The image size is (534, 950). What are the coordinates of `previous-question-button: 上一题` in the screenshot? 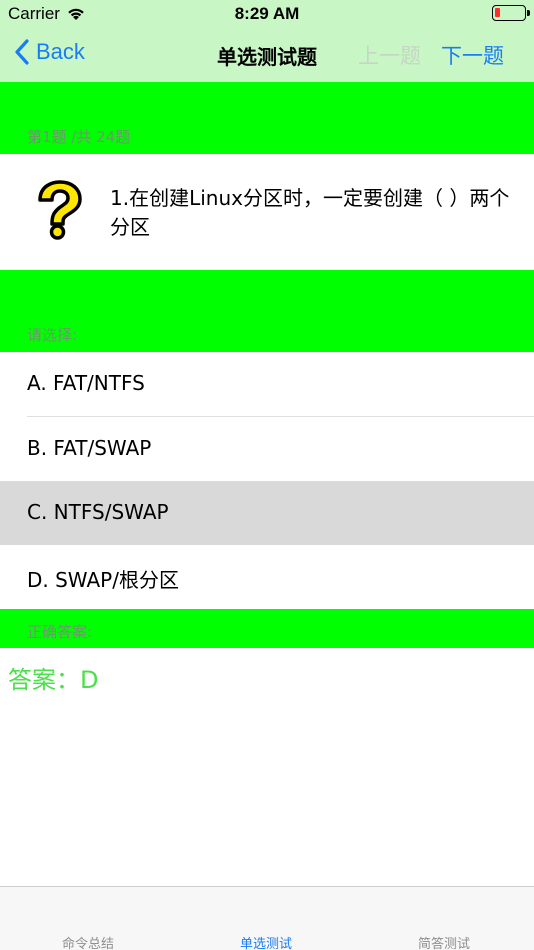 It's located at (389, 55).